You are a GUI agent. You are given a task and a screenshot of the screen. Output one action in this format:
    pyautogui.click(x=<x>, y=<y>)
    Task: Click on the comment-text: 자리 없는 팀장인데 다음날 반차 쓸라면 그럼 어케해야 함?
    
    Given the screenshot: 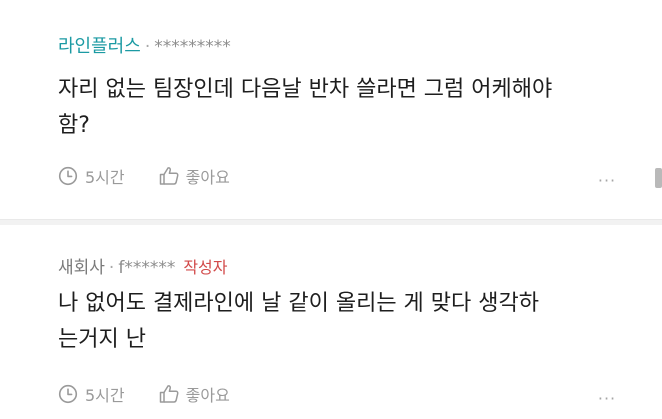 What is the action you would take?
    pyautogui.click(x=305, y=107)
    